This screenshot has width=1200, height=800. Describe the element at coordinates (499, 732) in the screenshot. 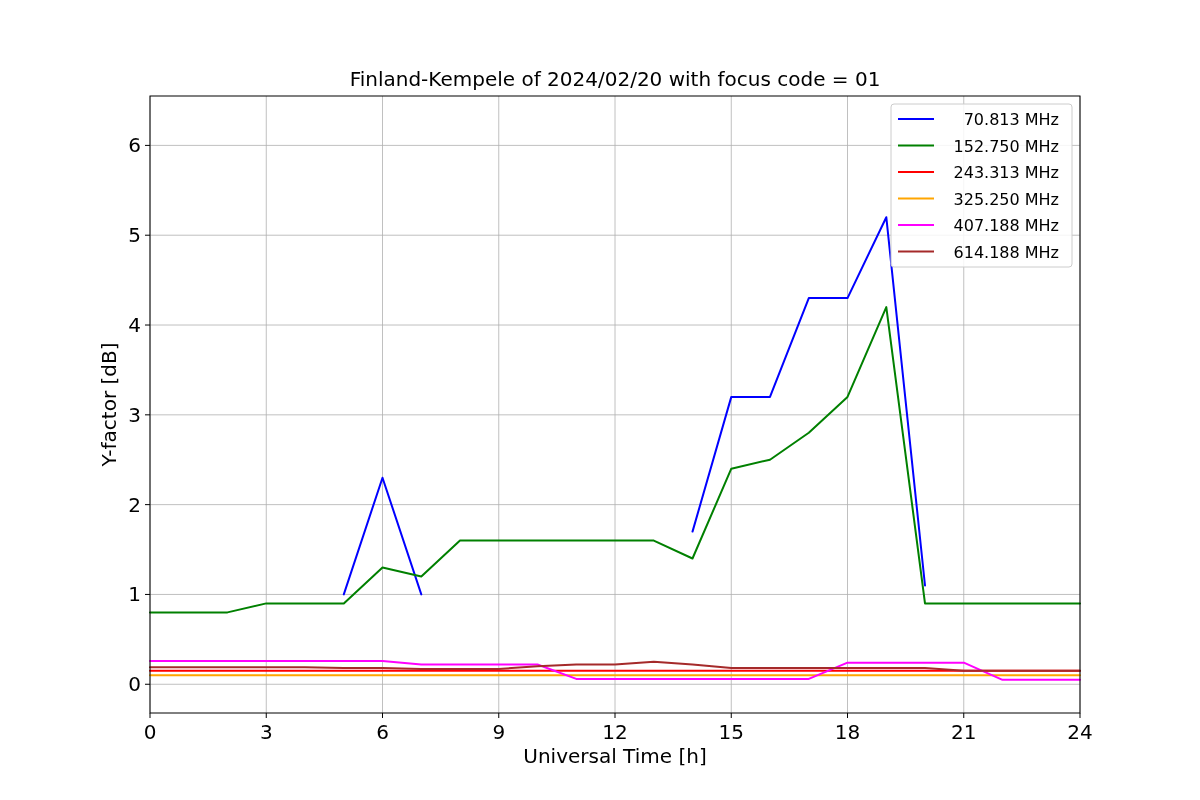

I see `x-tick-label: 9` at that location.